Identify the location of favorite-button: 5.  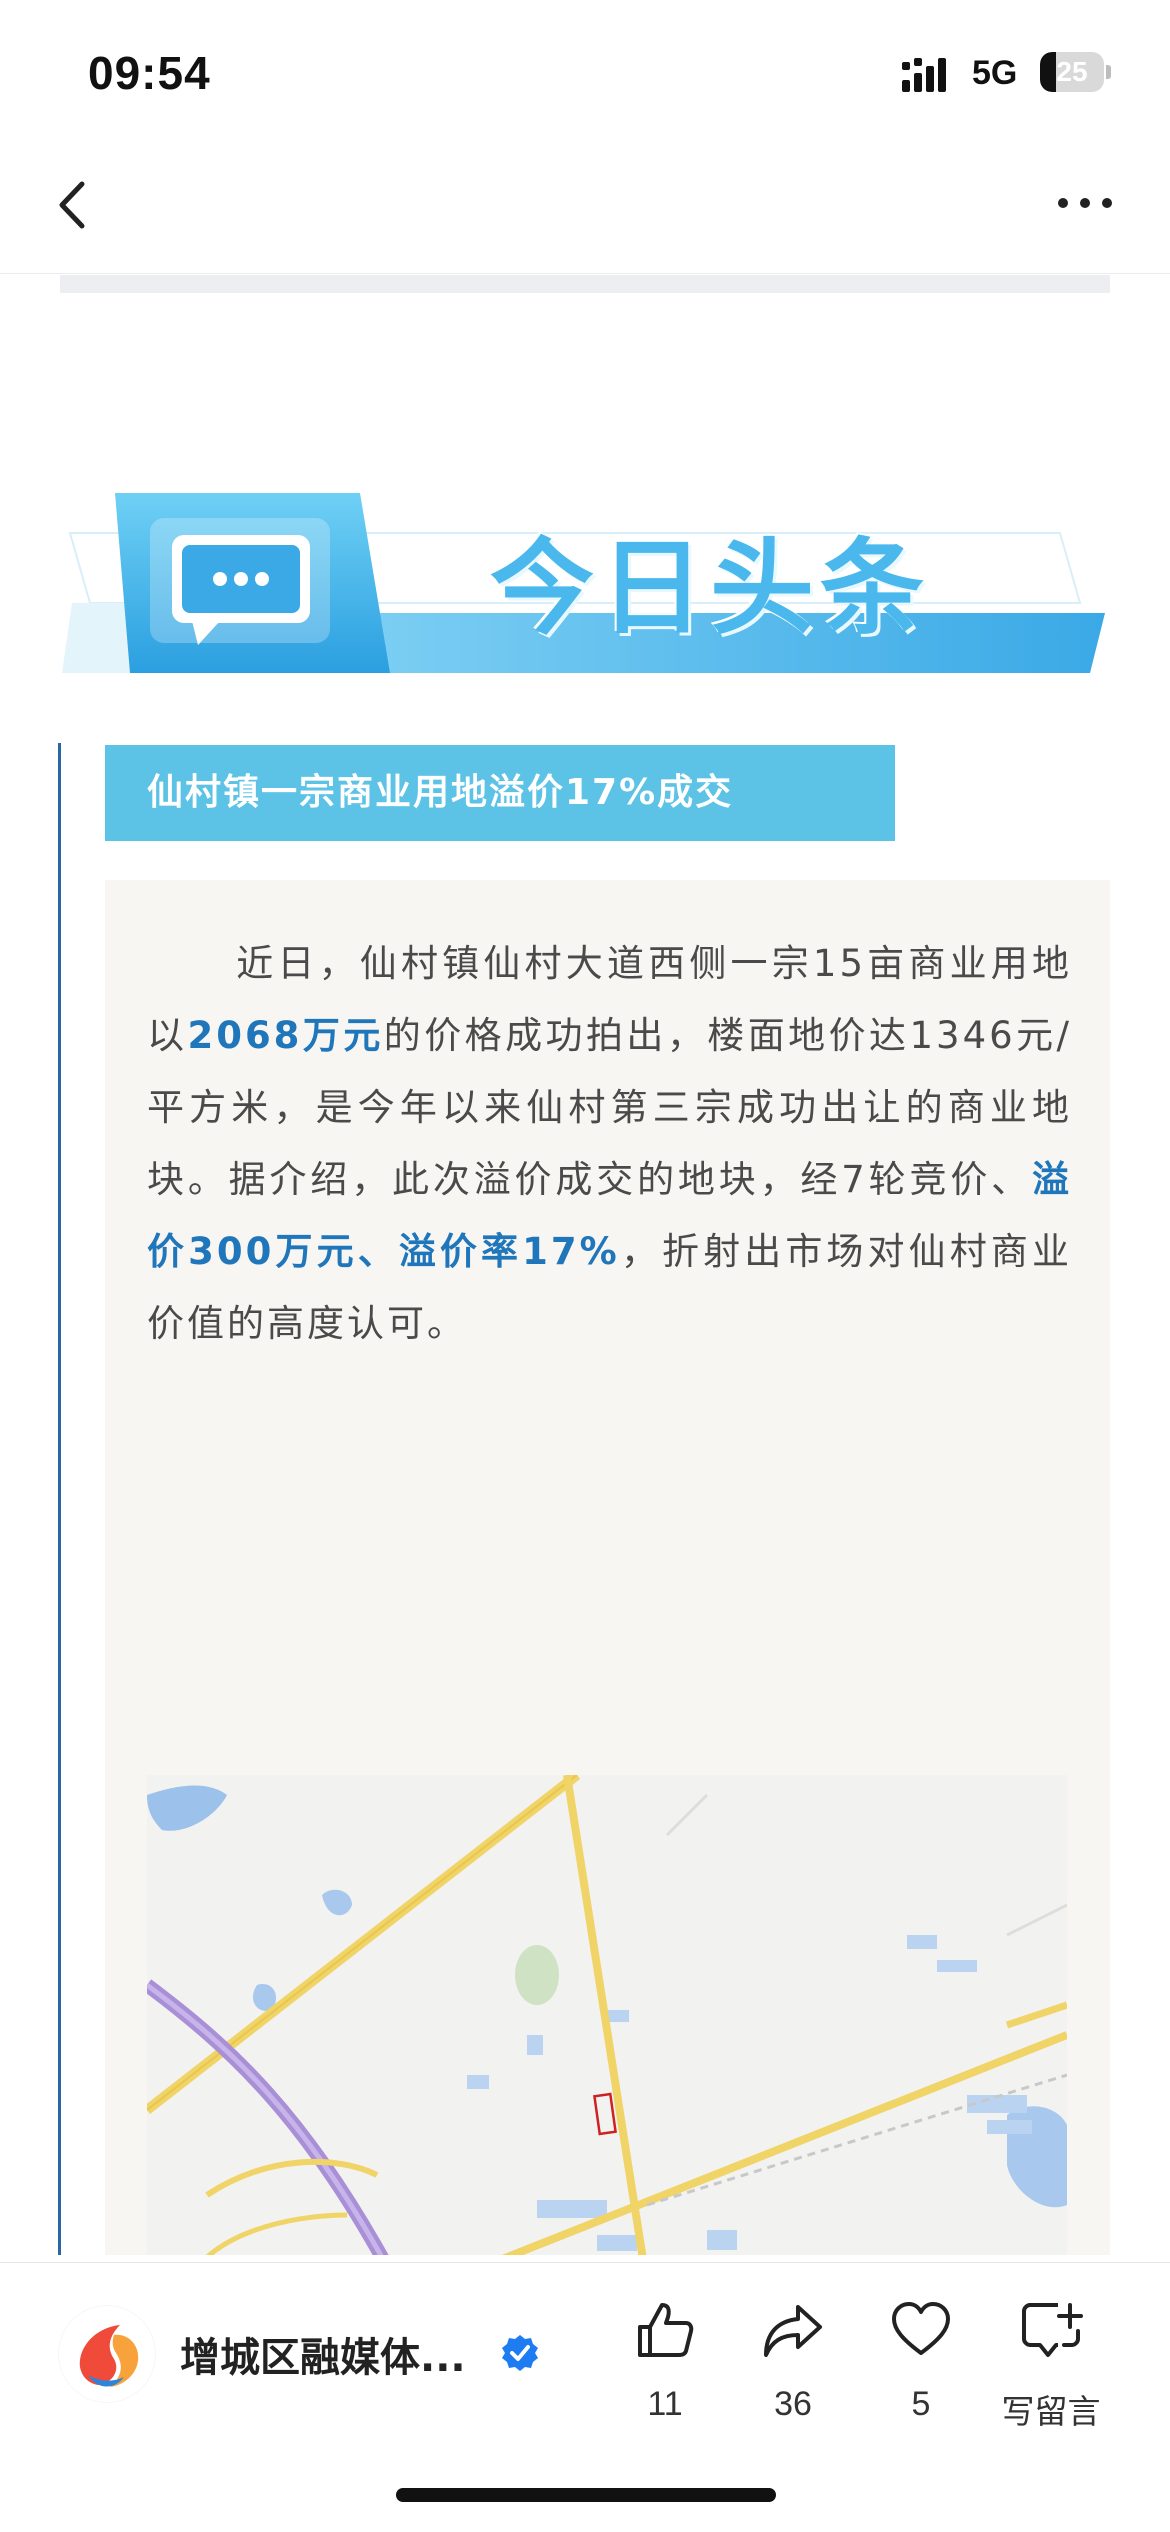
(921, 2363).